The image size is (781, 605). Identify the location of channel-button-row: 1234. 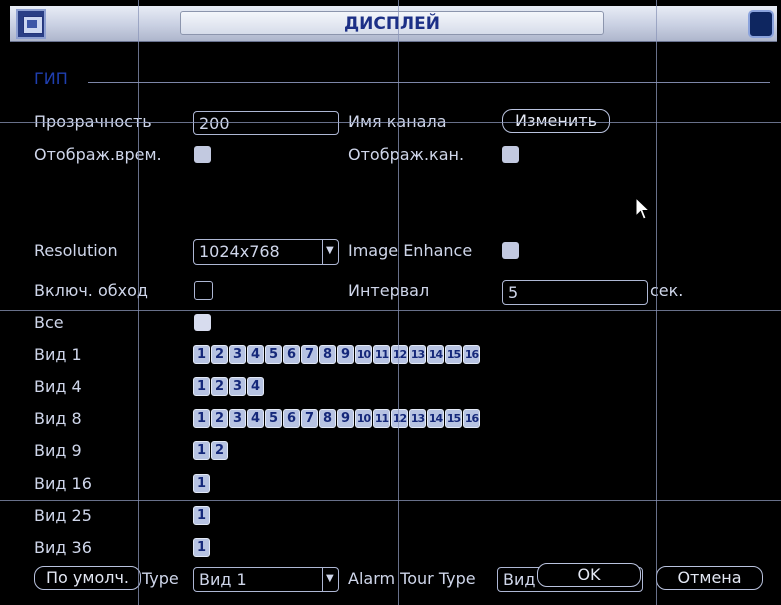
(228, 387).